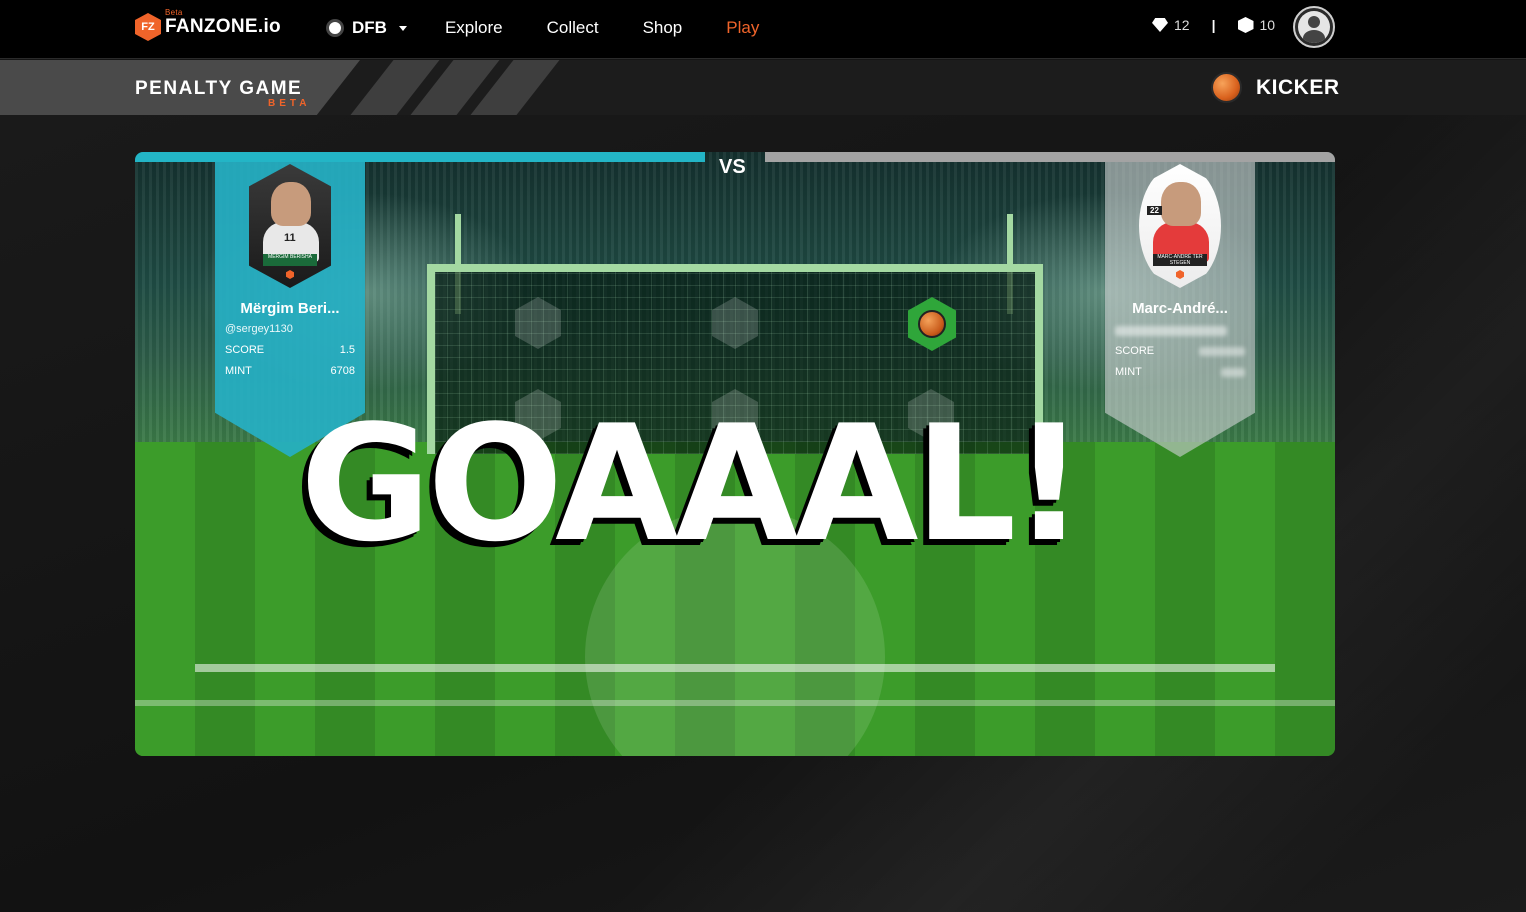 The image size is (1526, 912). Describe the element at coordinates (1180, 351) in the screenshot. I see `score-row: SCORE` at that location.